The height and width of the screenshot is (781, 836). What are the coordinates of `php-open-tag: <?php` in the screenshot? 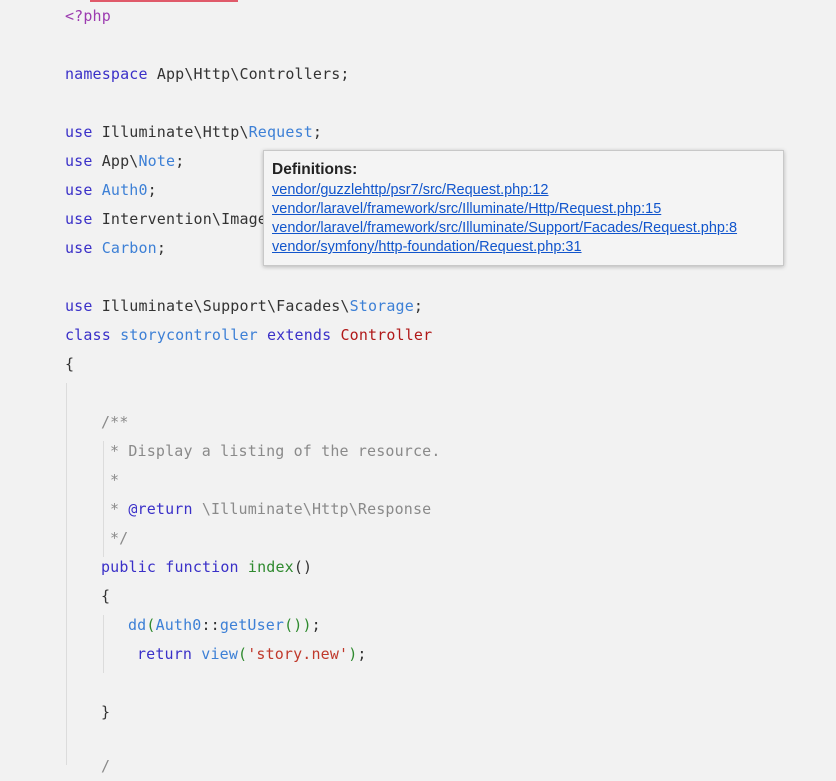 It's located at (88, 16).